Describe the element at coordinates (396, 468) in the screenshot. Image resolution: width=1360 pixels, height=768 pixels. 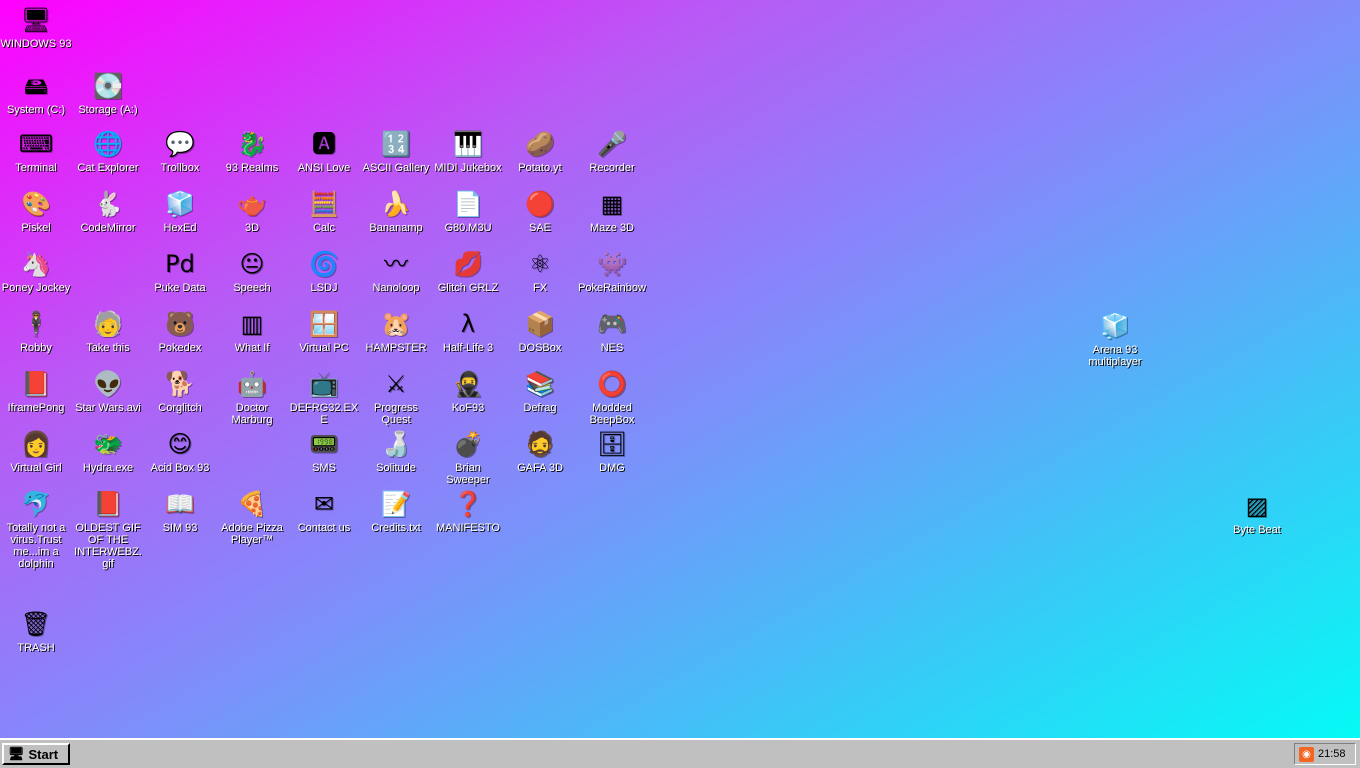
I see `desktop-icon-label: Solitude` at that location.